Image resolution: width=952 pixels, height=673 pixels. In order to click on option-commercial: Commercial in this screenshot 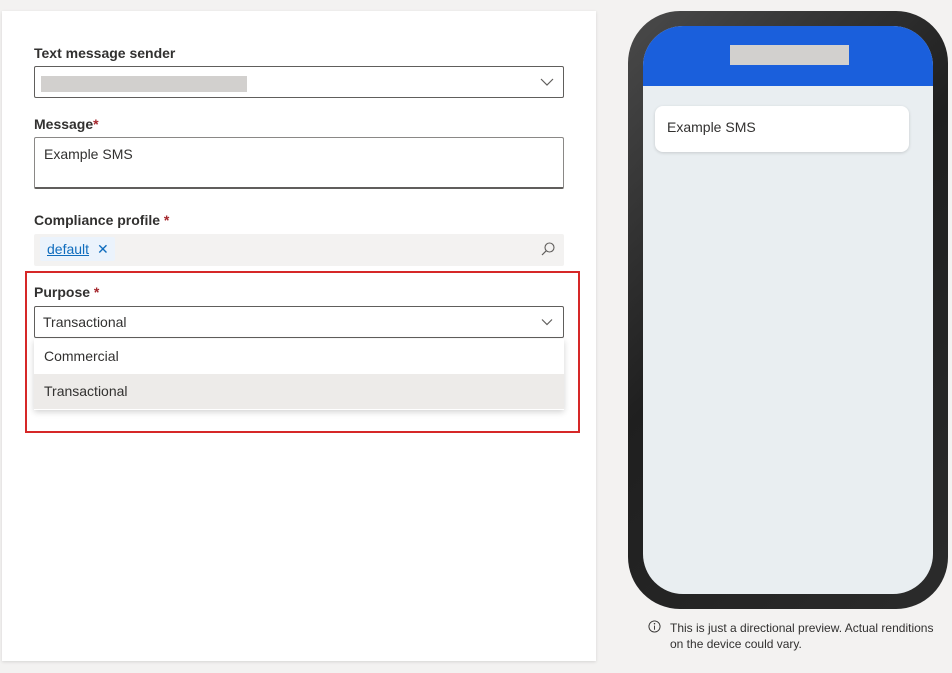, I will do `click(299, 356)`.